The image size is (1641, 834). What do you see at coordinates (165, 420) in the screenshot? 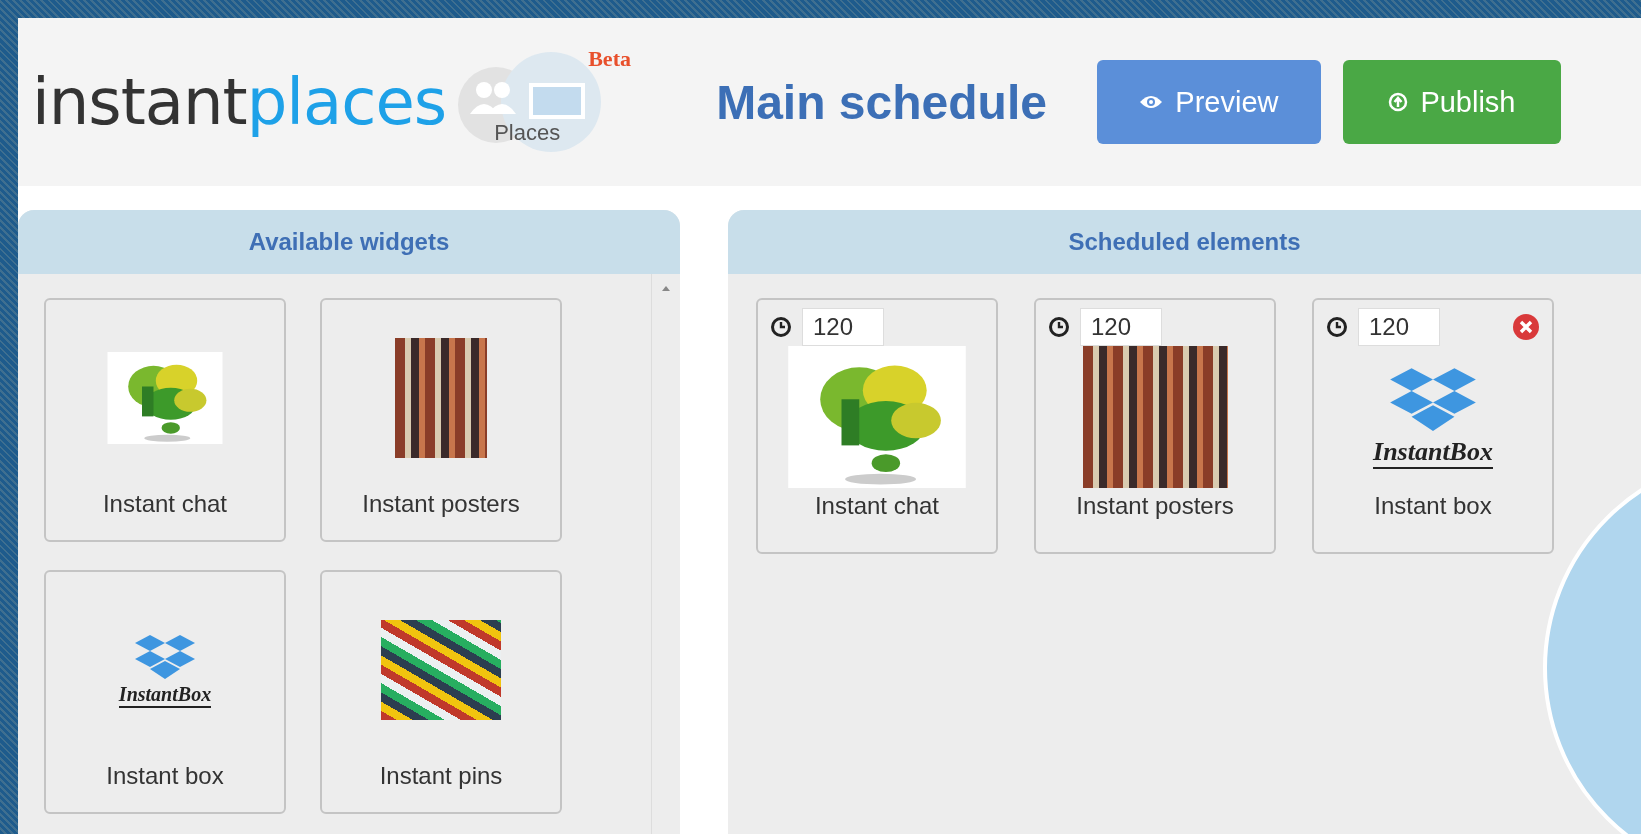
I see `widget-card: Instant chat` at bounding box center [165, 420].